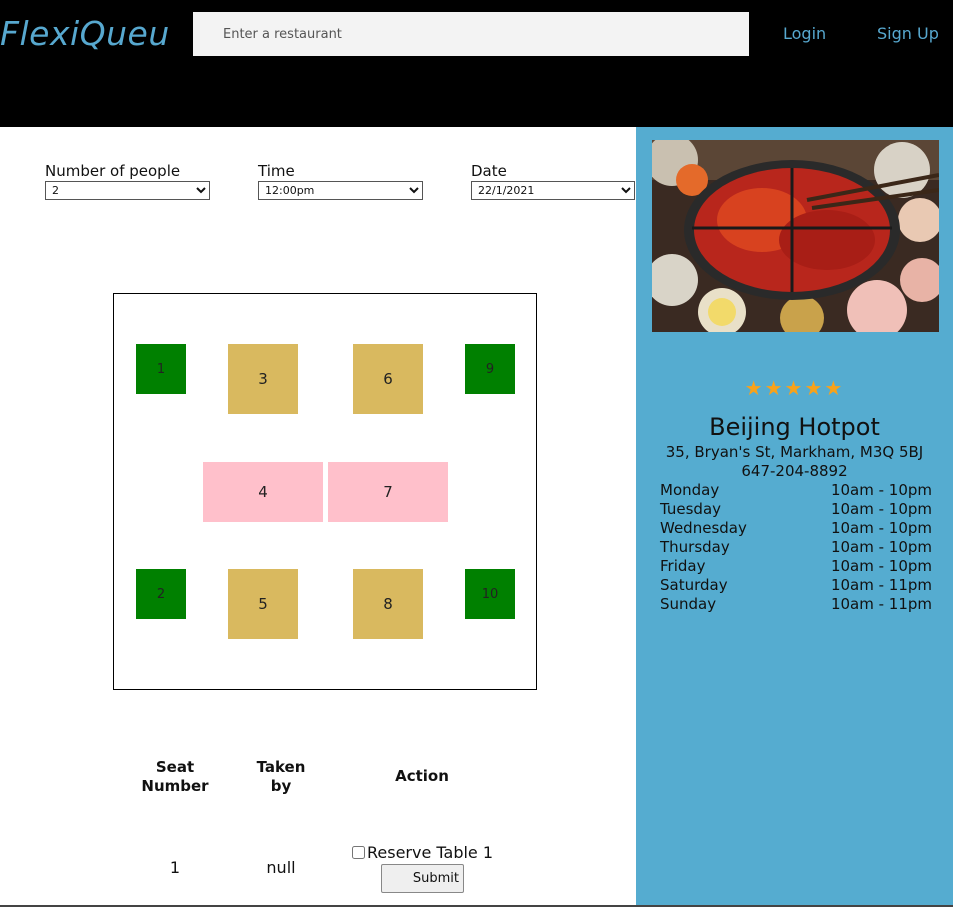 Image resolution: width=953 pixels, height=907 pixels. I want to click on date-filter: Date 22/1/2021, so click(553, 180).